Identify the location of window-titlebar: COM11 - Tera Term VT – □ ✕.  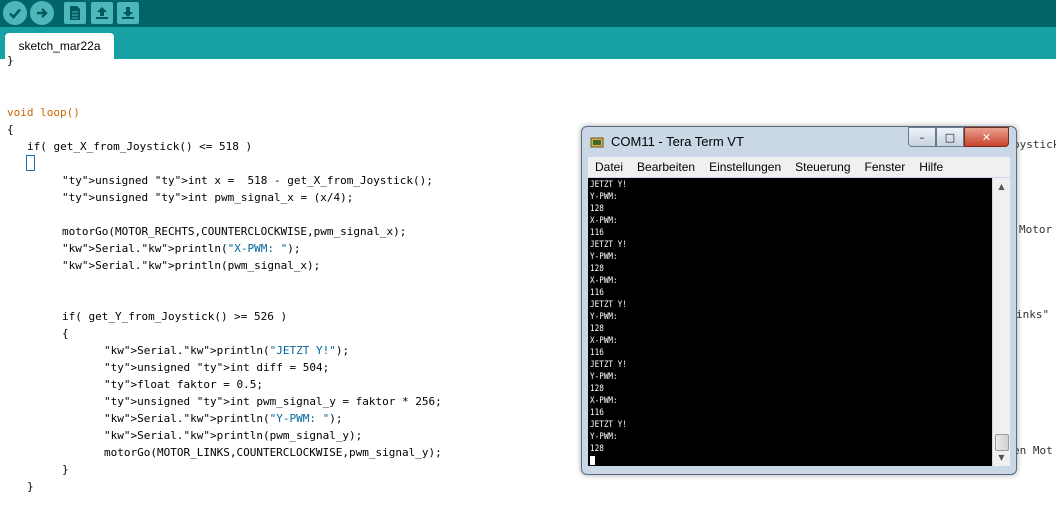
(799, 142).